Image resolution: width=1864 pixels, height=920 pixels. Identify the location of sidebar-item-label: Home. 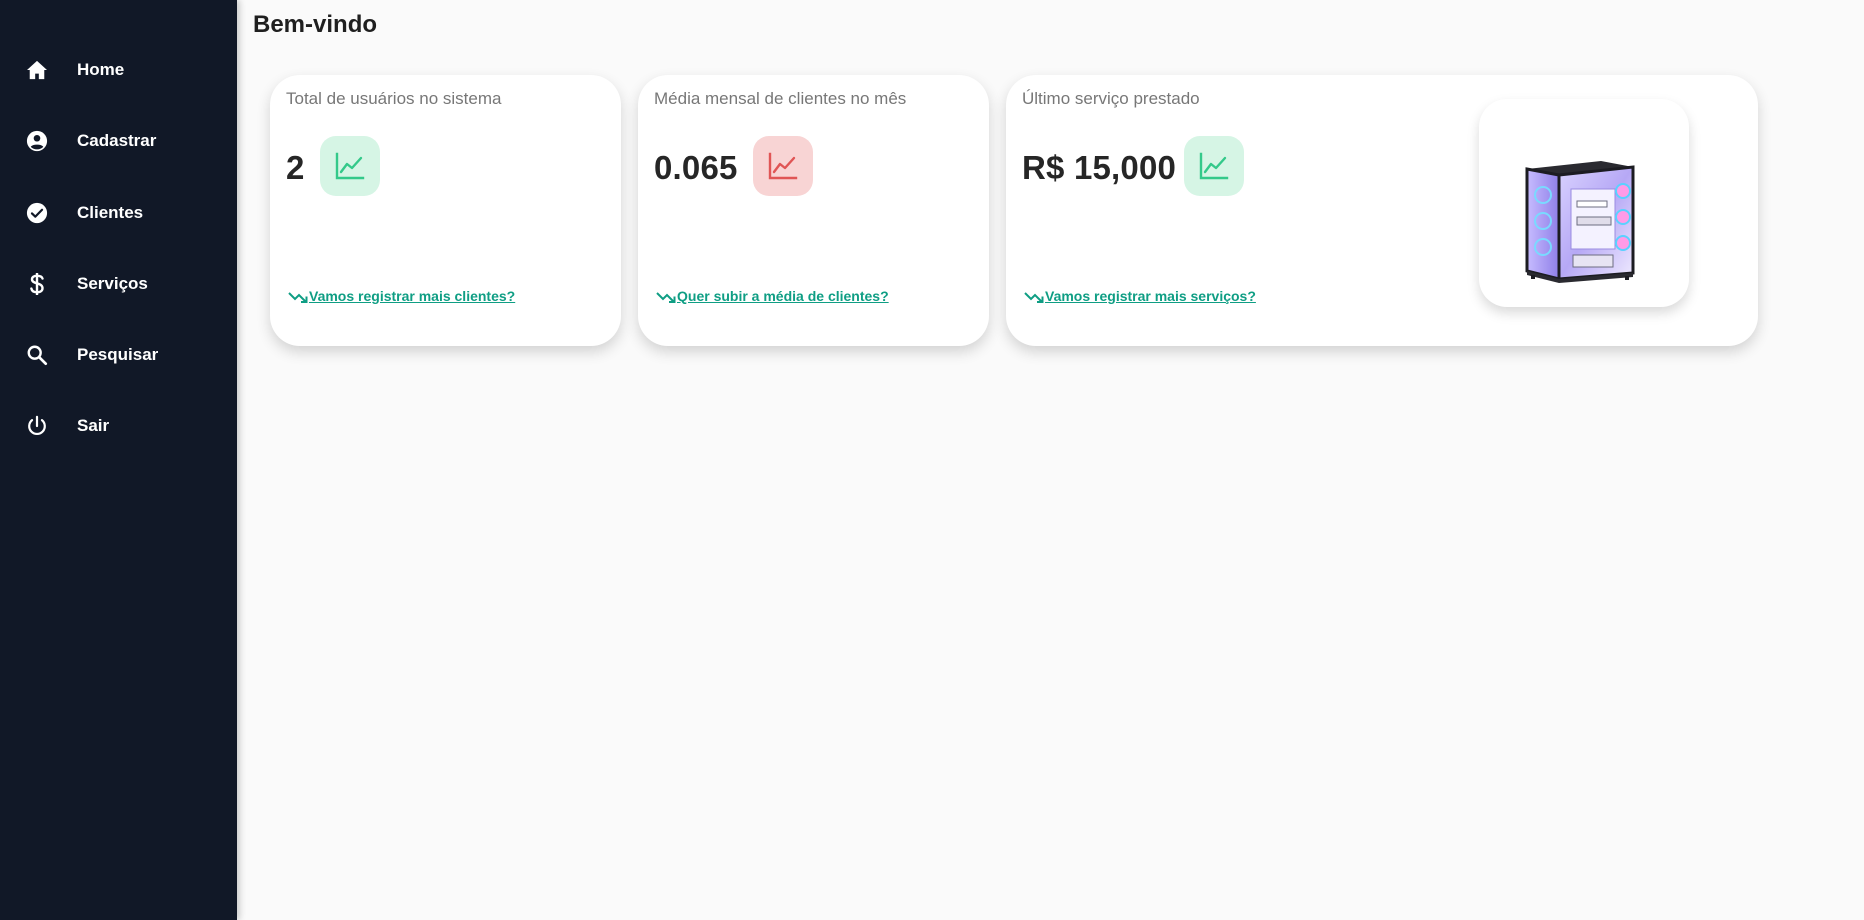
(101, 69).